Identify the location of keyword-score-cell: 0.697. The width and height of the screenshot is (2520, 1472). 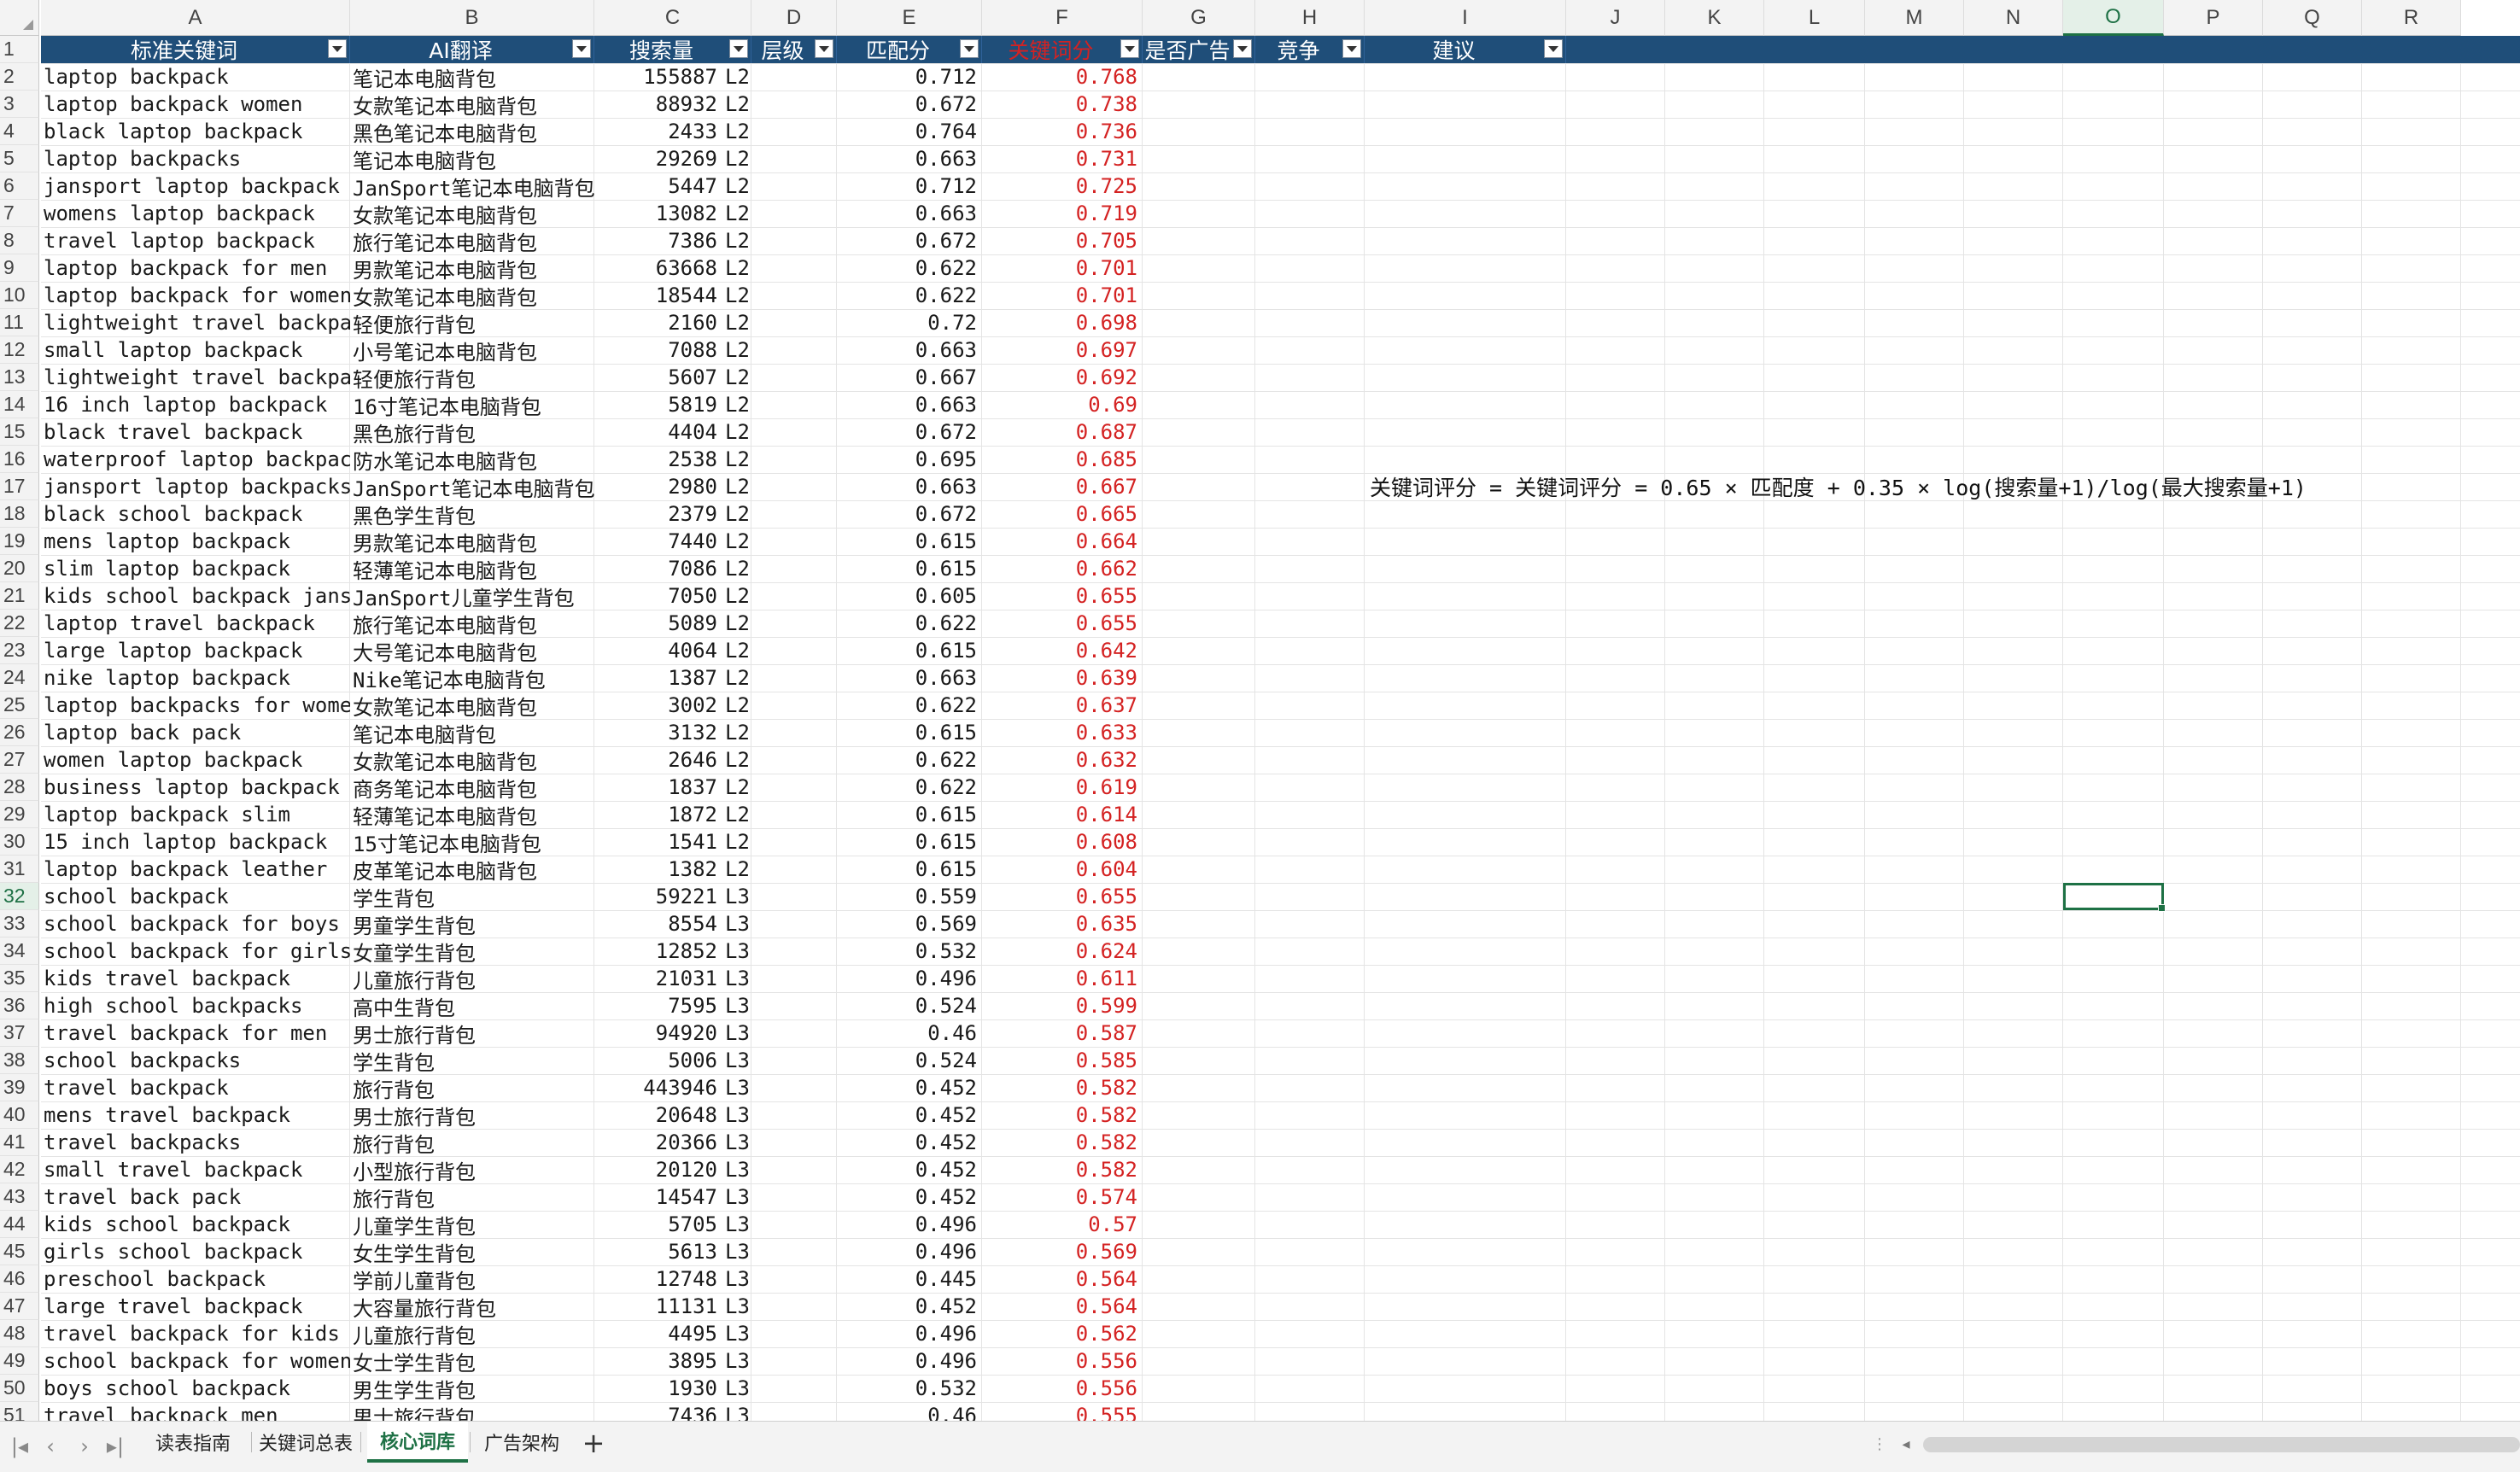
(1062, 350).